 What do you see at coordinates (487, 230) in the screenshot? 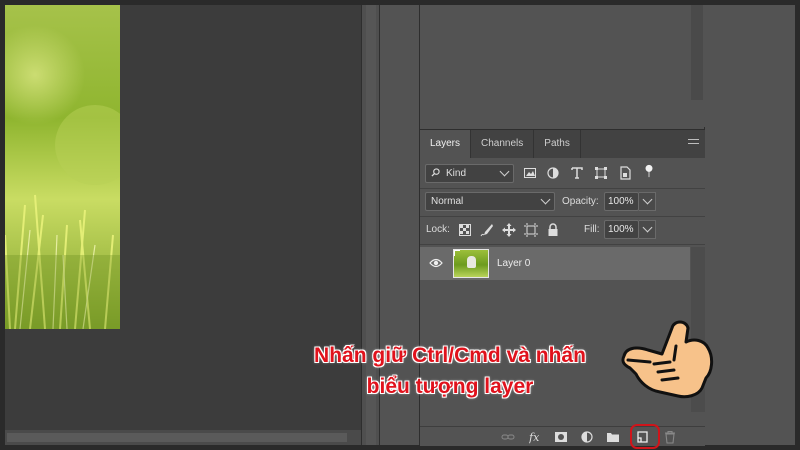
I see `lock-image-pixels-icon` at bounding box center [487, 230].